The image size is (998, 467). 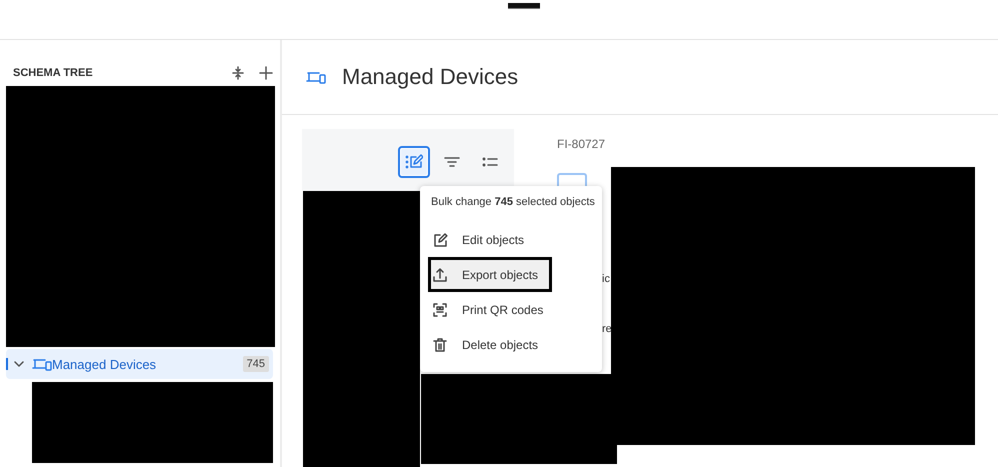 What do you see at coordinates (511, 239) in the screenshot?
I see `menu-item: Edit objects` at bounding box center [511, 239].